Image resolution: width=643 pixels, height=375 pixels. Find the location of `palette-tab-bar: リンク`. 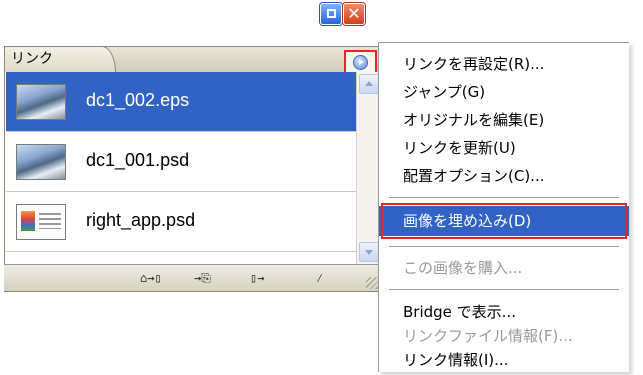

palette-tab-bar: リンク is located at coordinates (192, 59).